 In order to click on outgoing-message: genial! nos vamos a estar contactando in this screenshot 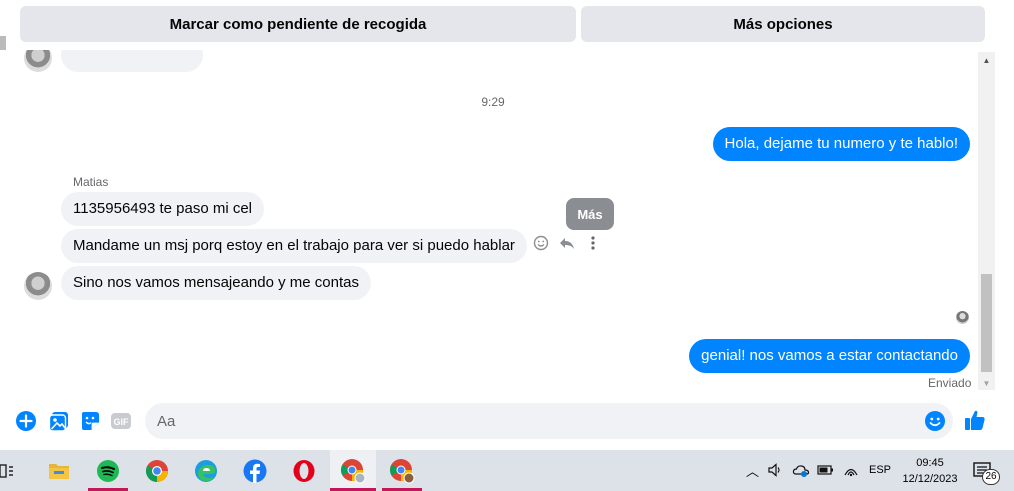, I will do `click(829, 356)`.